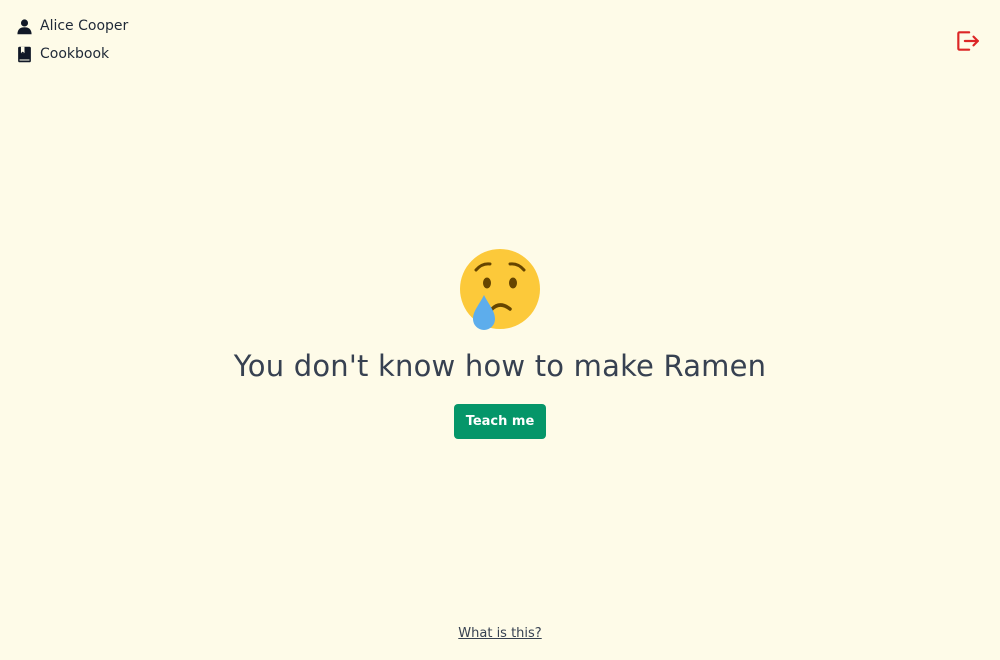 This screenshot has width=1000, height=660. I want to click on crying-face-icon, so click(500, 289).